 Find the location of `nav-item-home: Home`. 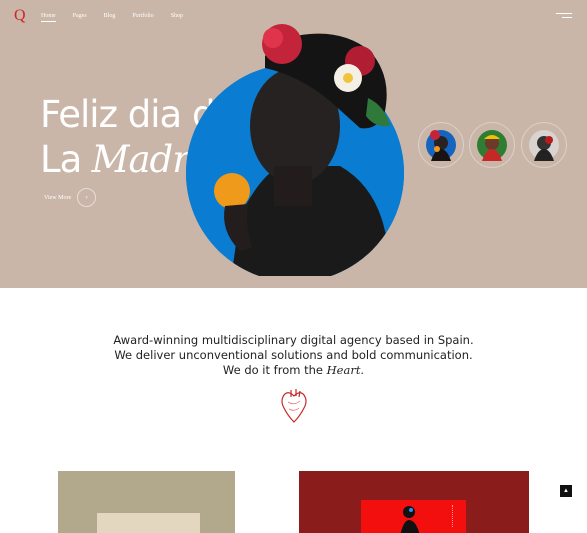

nav-item-home: Home is located at coordinates (48, 17).